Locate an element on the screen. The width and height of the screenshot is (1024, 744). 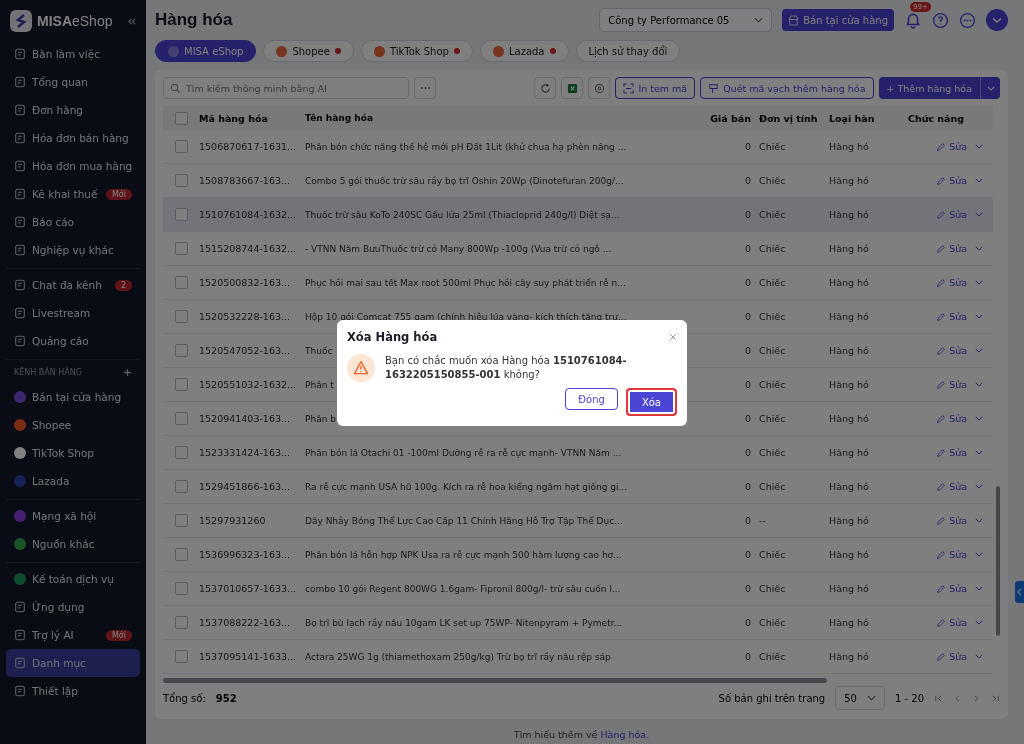
vertical-scrollbar is located at coordinates (998, 561).